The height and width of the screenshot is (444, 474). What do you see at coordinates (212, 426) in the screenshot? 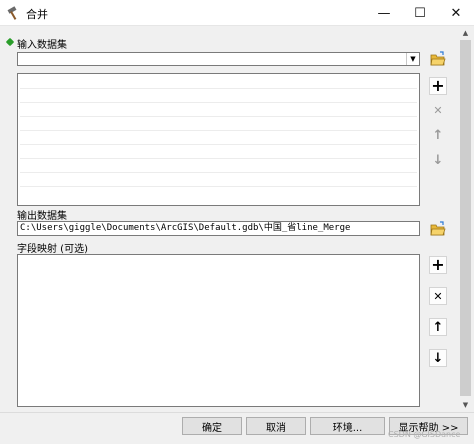
I see `ok-button: 确定` at bounding box center [212, 426].